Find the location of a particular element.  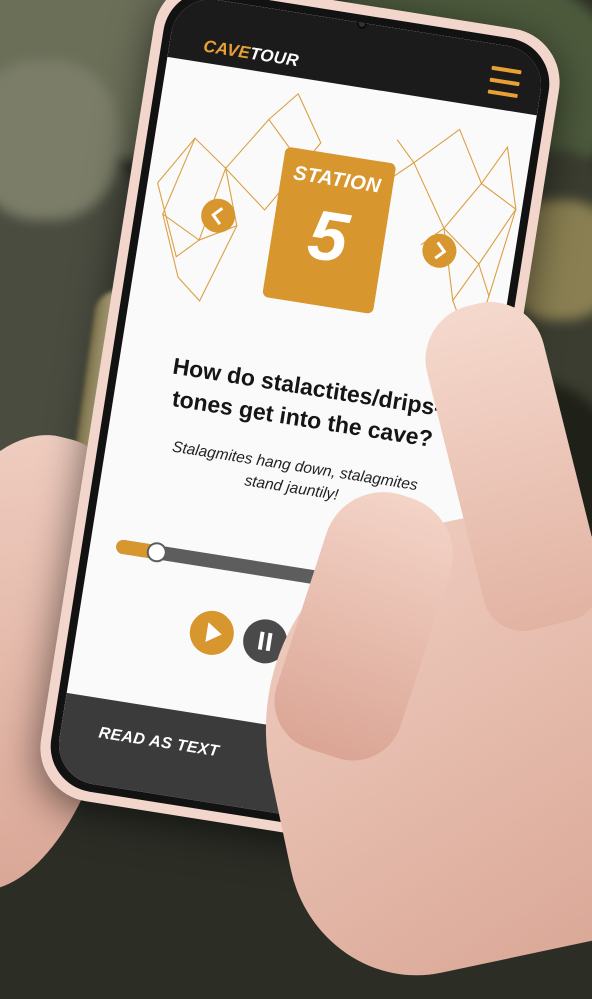

progress-handle is located at coordinates (157, 552).